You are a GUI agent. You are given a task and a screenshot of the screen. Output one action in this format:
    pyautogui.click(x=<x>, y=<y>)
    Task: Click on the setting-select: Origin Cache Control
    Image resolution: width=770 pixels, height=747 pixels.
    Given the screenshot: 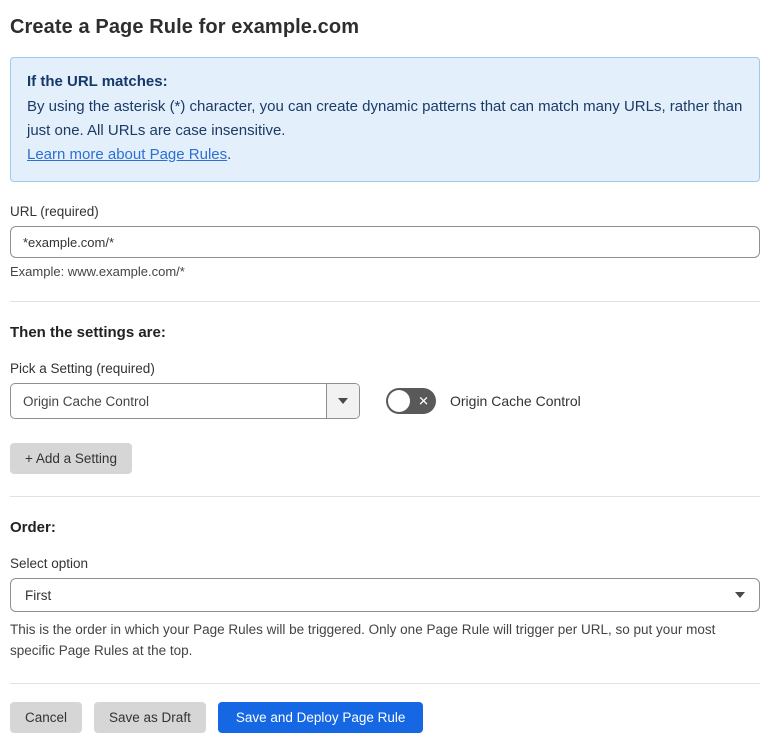 What is the action you would take?
    pyautogui.click(x=185, y=401)
    